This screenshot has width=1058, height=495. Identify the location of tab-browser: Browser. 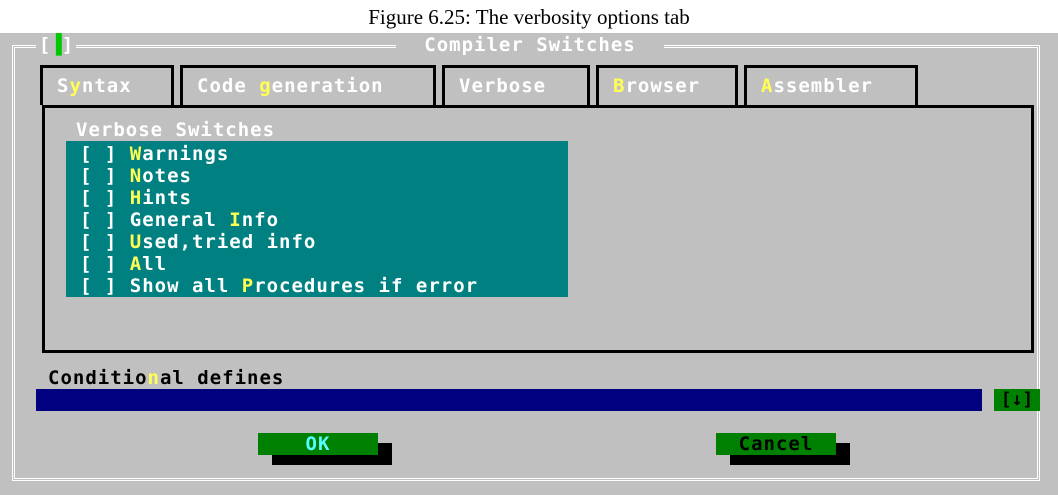
(667, 85).